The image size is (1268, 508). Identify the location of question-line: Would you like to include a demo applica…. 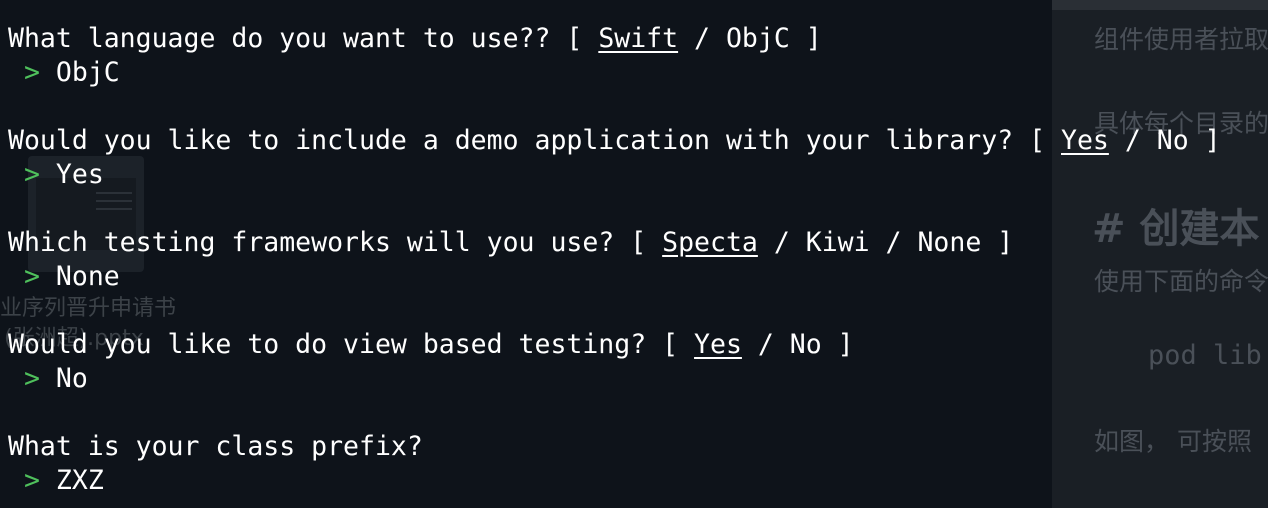
(614, 141).